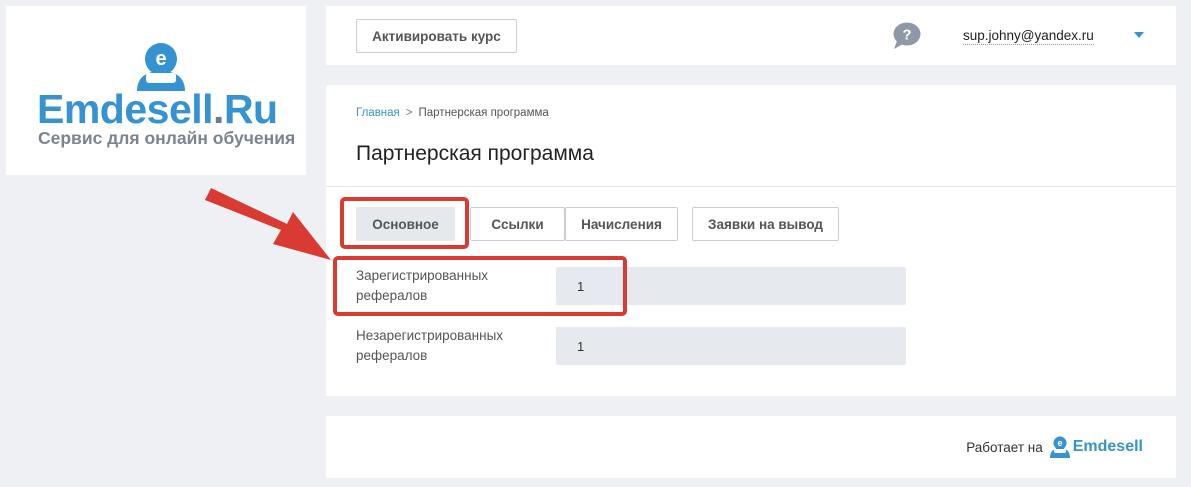 The image size is (1191, 487). Describe the element at coordinates (480, 286) in the screenshot. I see `annotation-highlight-field` at that location.